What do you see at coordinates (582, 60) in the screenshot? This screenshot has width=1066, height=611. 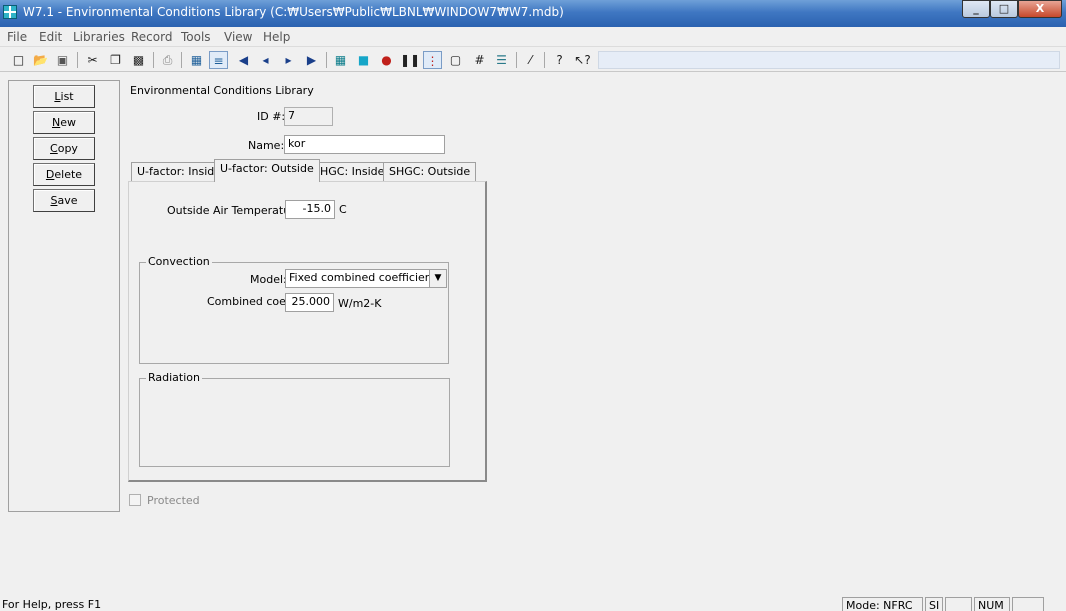 I see `whats-this-icon: ↖?` at bounding box center [582, 60].